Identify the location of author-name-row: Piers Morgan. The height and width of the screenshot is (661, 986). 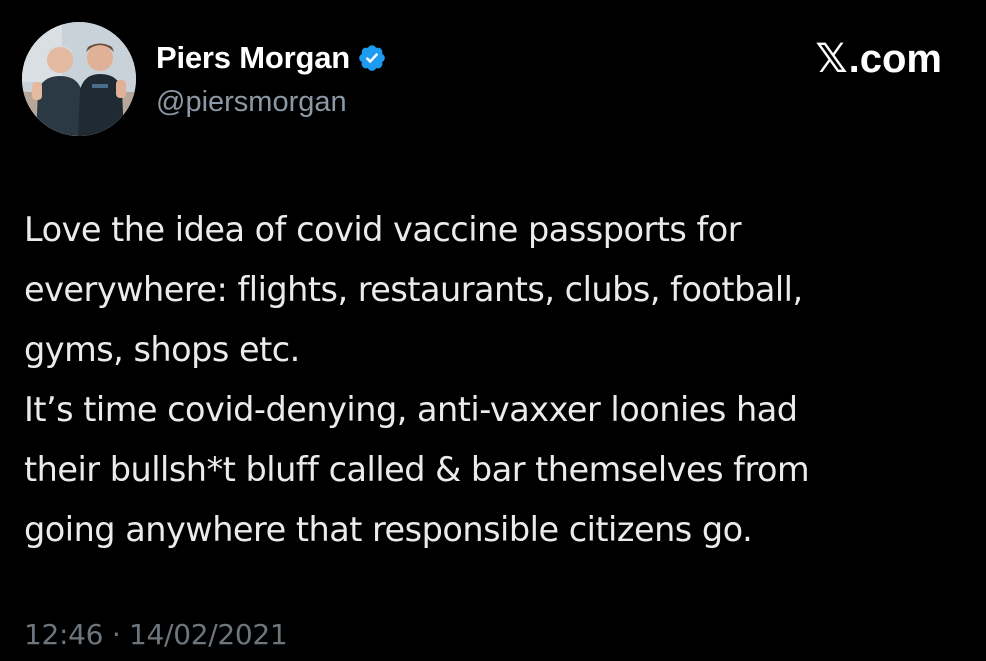
(271, 58).